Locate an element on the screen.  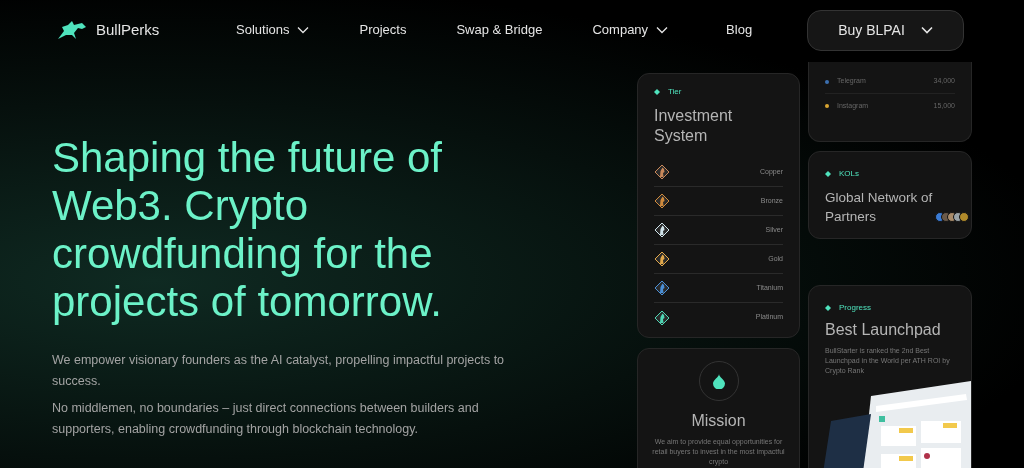
card-tag: KOLs is located at coordinates (849, 174).